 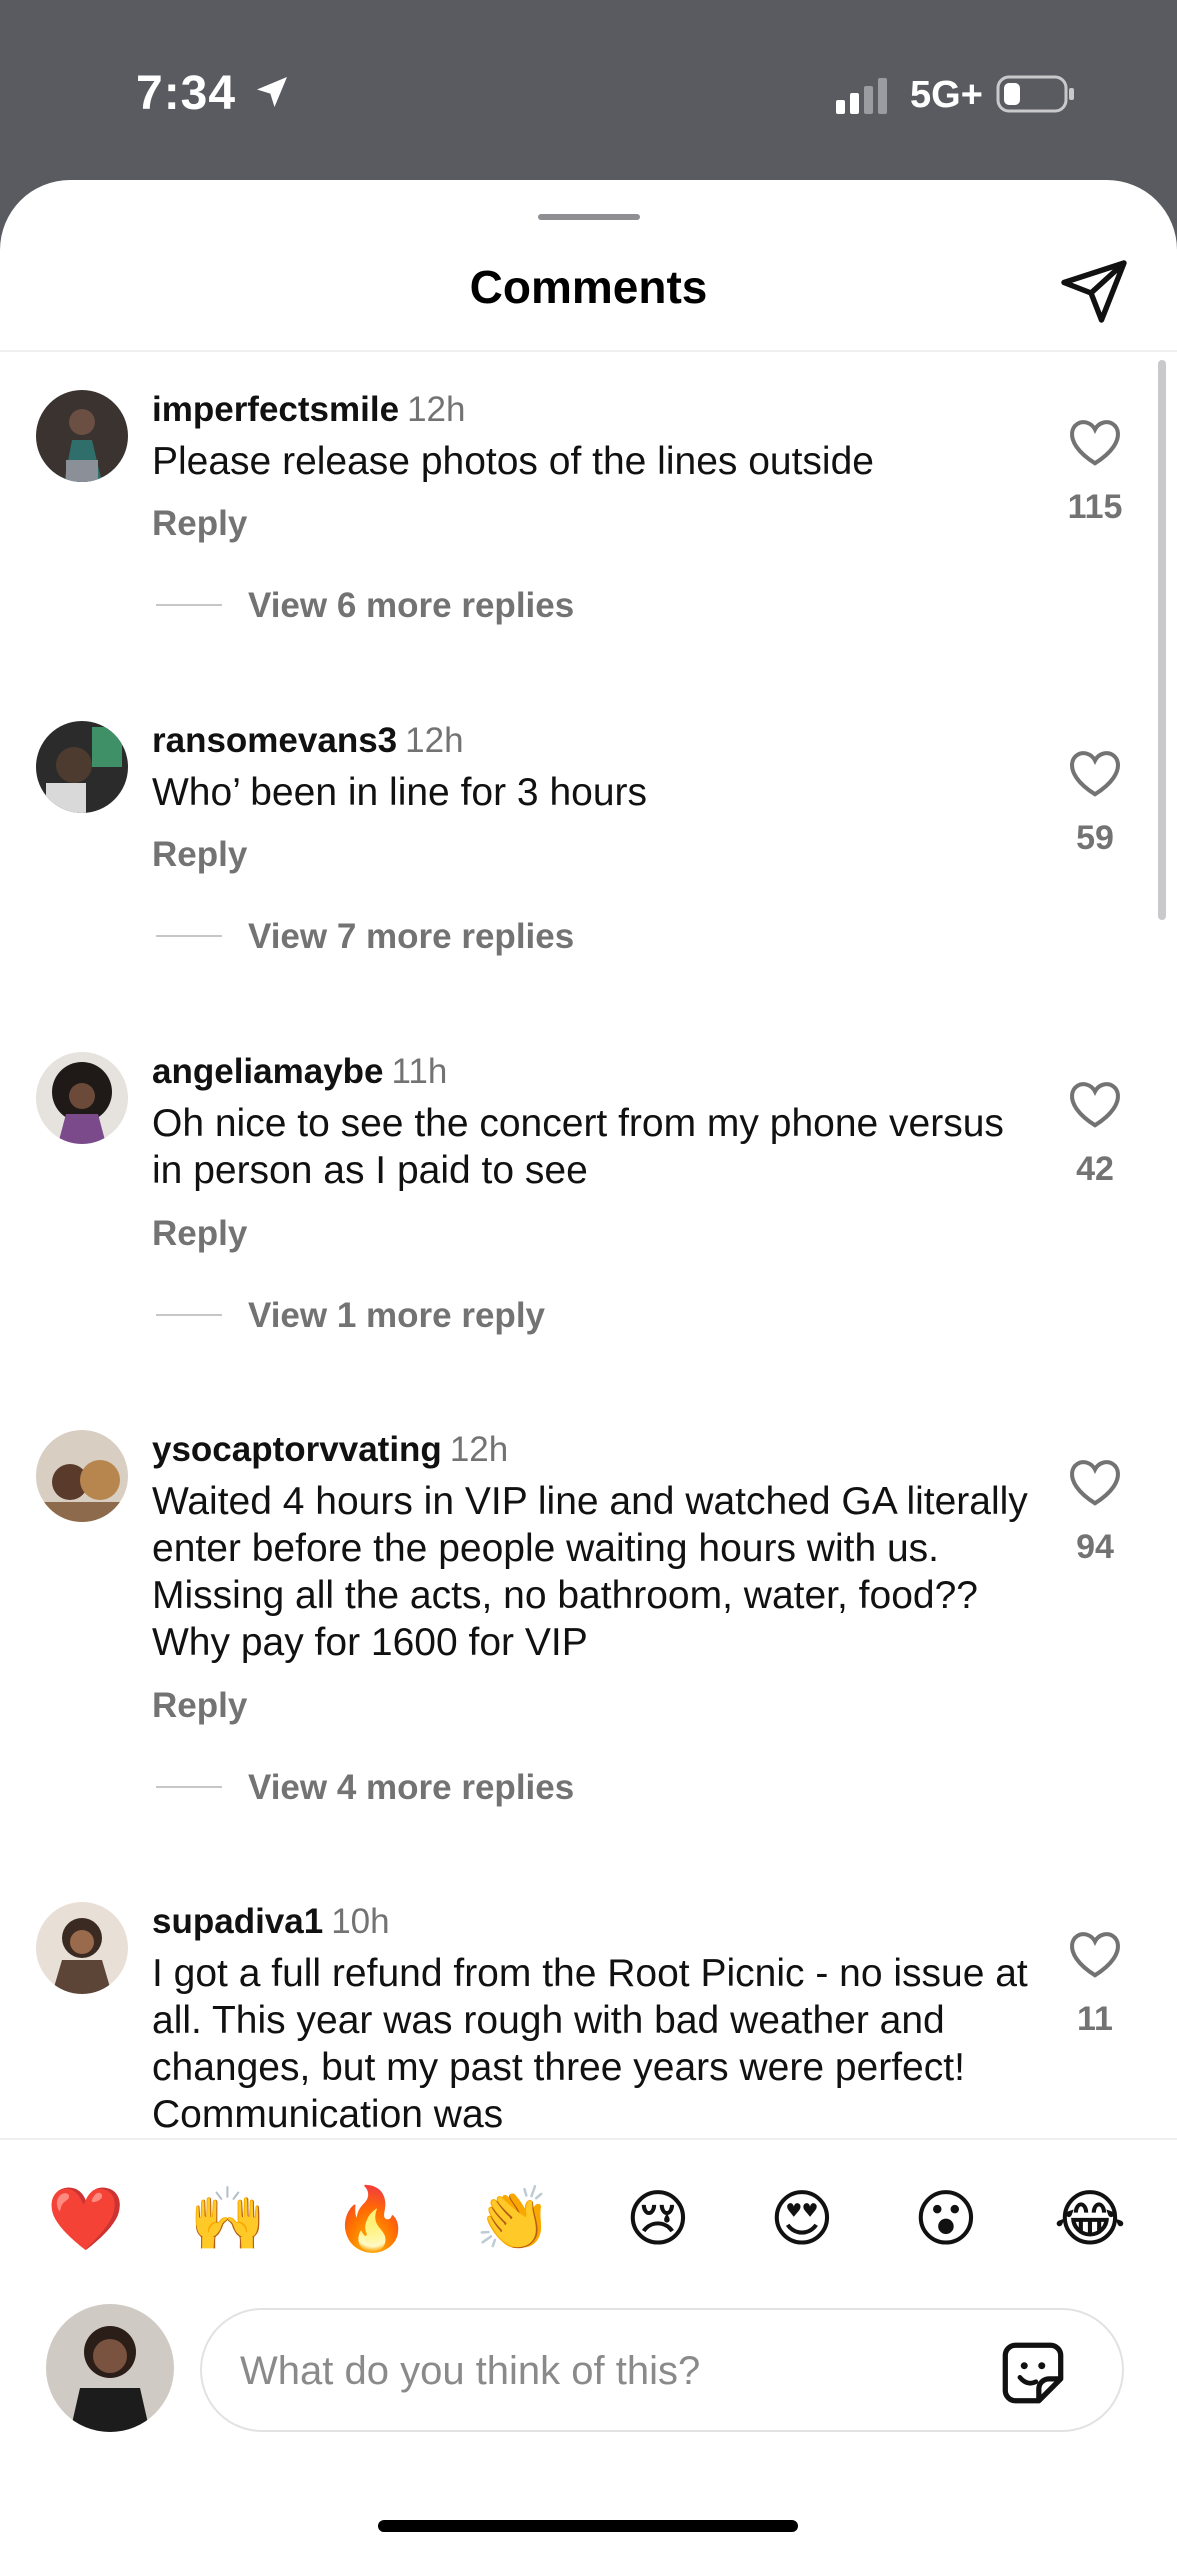 What do you see at coordinates (1095, 2019) in the screenshot?
I see `like-count: 11` at bounding box center [1095, 2019].